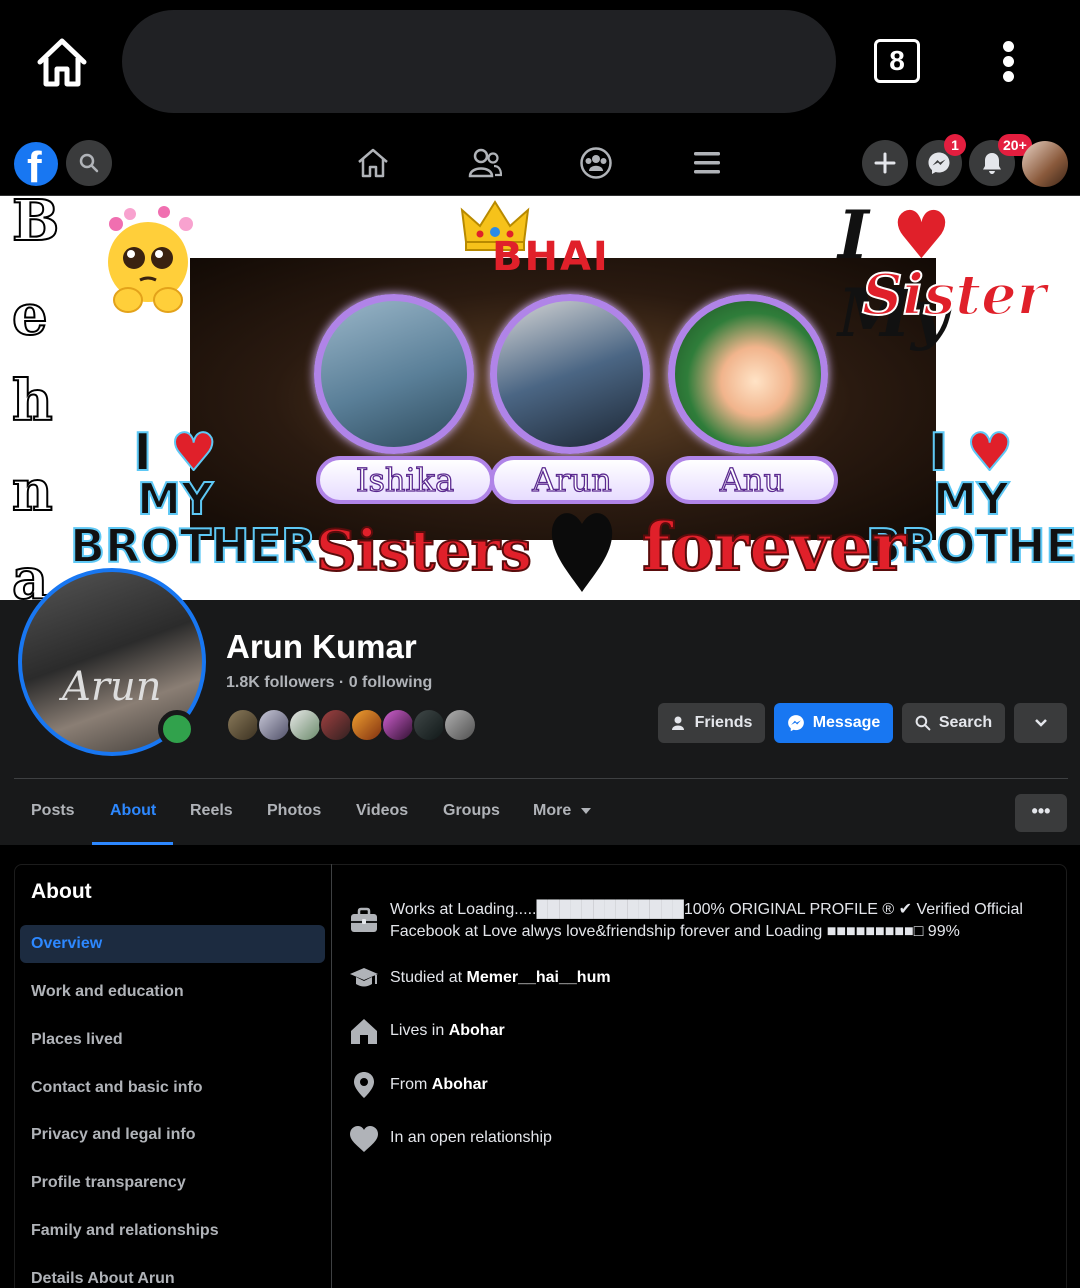  What do you see at coordinates (471, 1137) in the screenshot?
I see `relationship-info: In an open relationship` at bounding box center [471, 1137].